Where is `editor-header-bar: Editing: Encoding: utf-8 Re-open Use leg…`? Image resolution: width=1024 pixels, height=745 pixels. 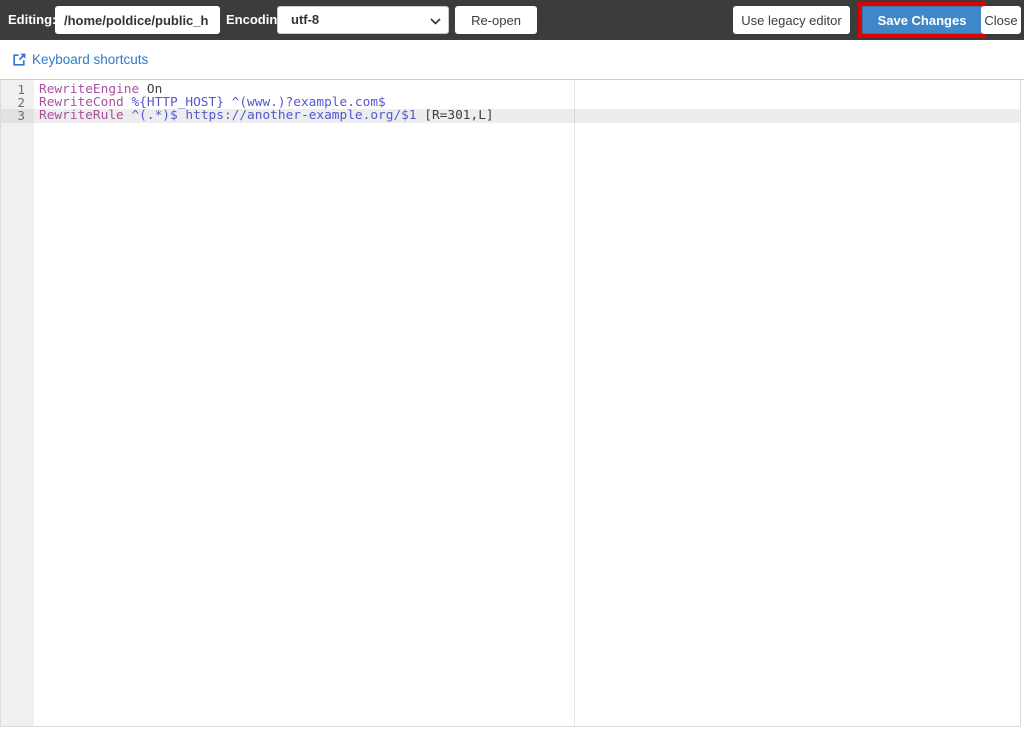 editor-header-bar: Editing: Encoding: utf-8 Re-open Use leg… is located at coordinates (512, 20).